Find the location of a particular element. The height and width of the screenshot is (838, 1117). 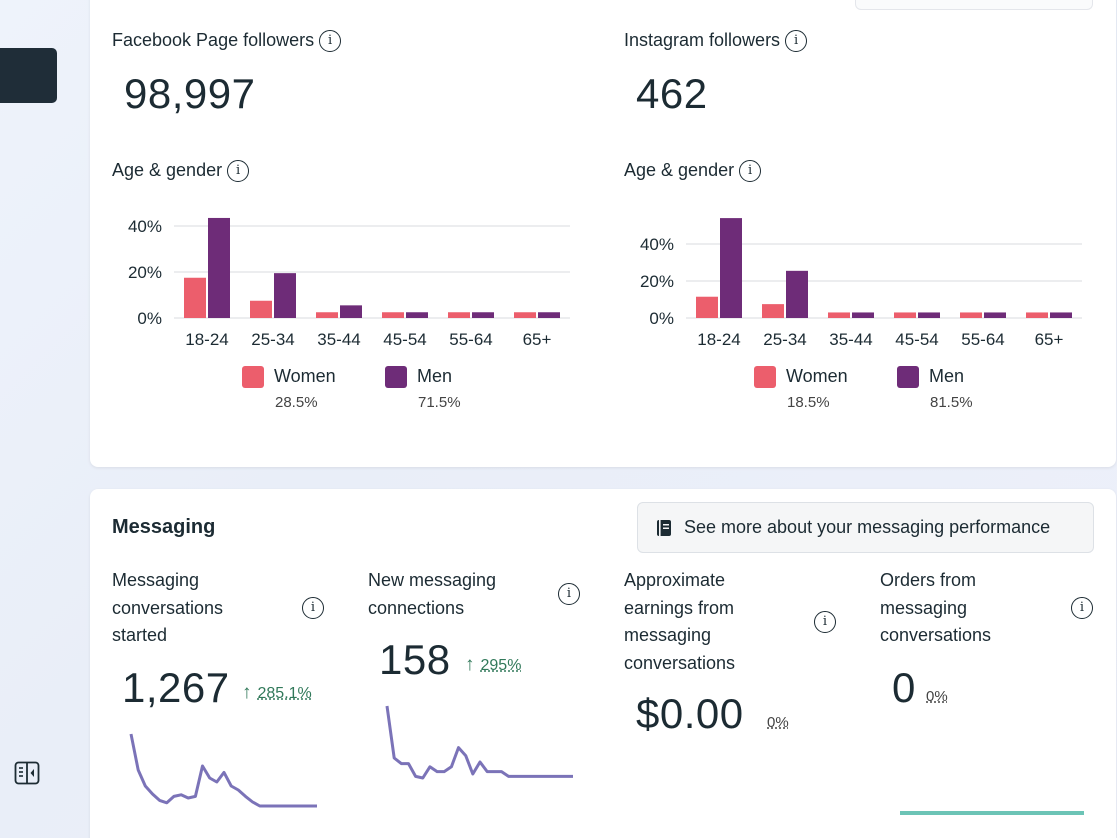

new-connections-sparkline is located at coordinates (479, 742).